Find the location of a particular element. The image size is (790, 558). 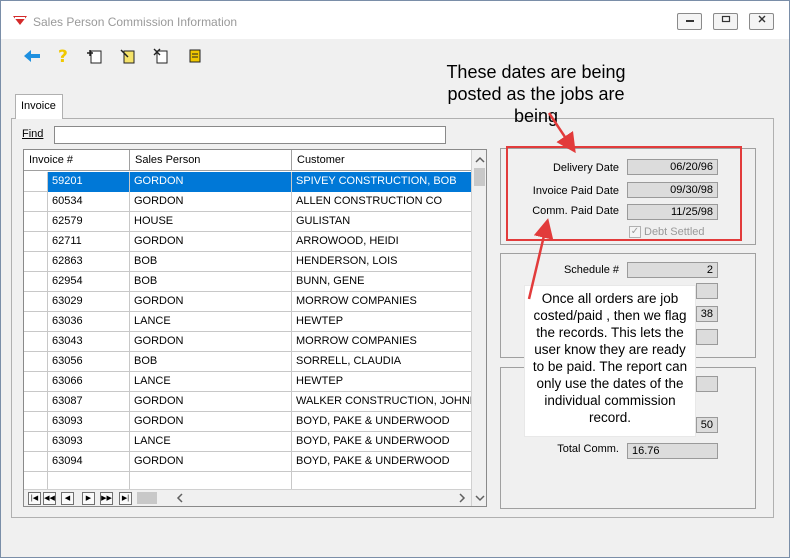

table-row: 63094 GORDON BOYD, PAKE & UNDERWOOD is located at coordinates (247, 462).